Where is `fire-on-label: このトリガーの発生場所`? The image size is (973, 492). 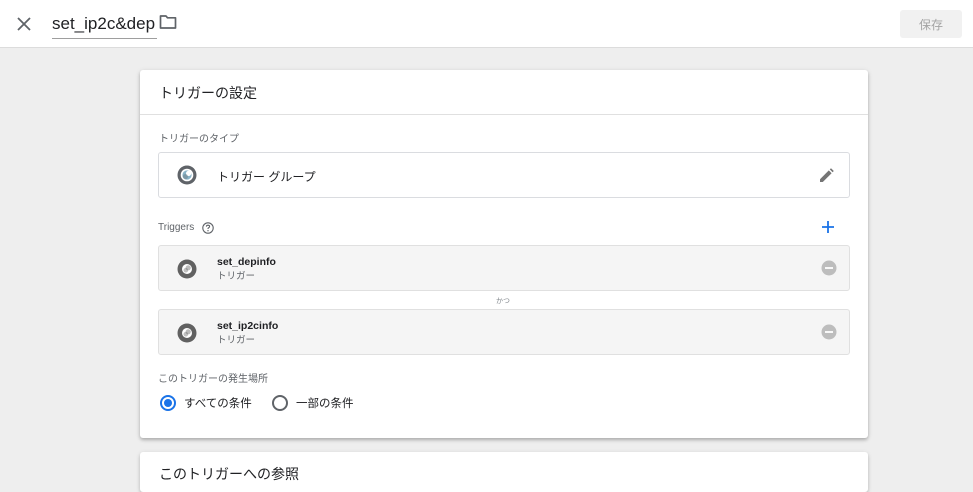
fire-on-label: このトリガーの発生場所 is located at coordinates (213, 379).